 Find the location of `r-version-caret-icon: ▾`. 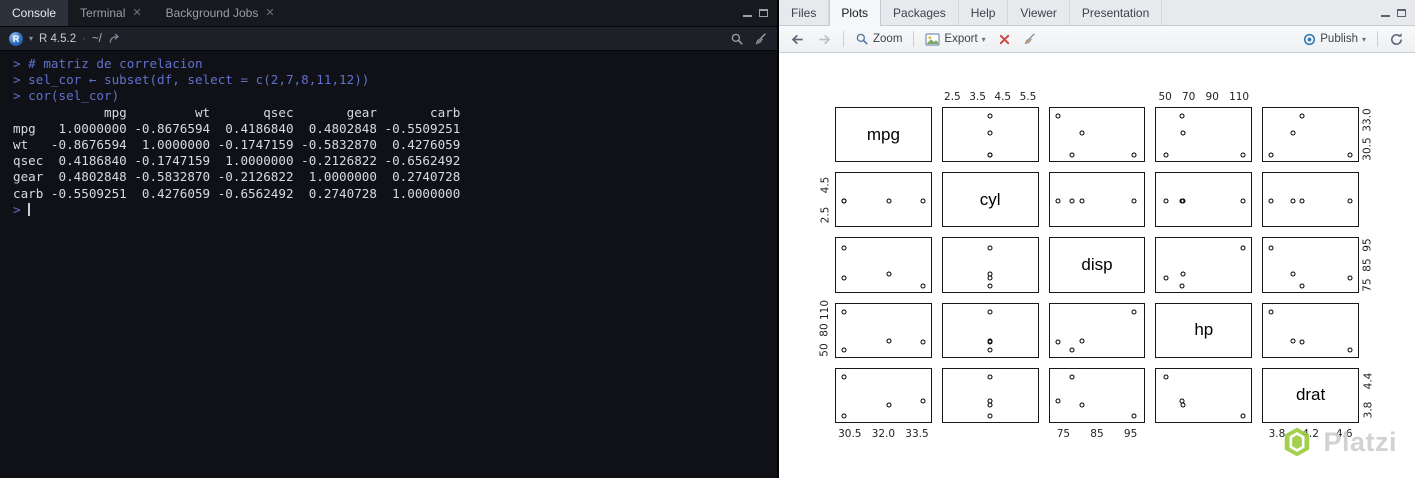

r-version-caret-icon: ▾ is located at coordinates (31, 38).